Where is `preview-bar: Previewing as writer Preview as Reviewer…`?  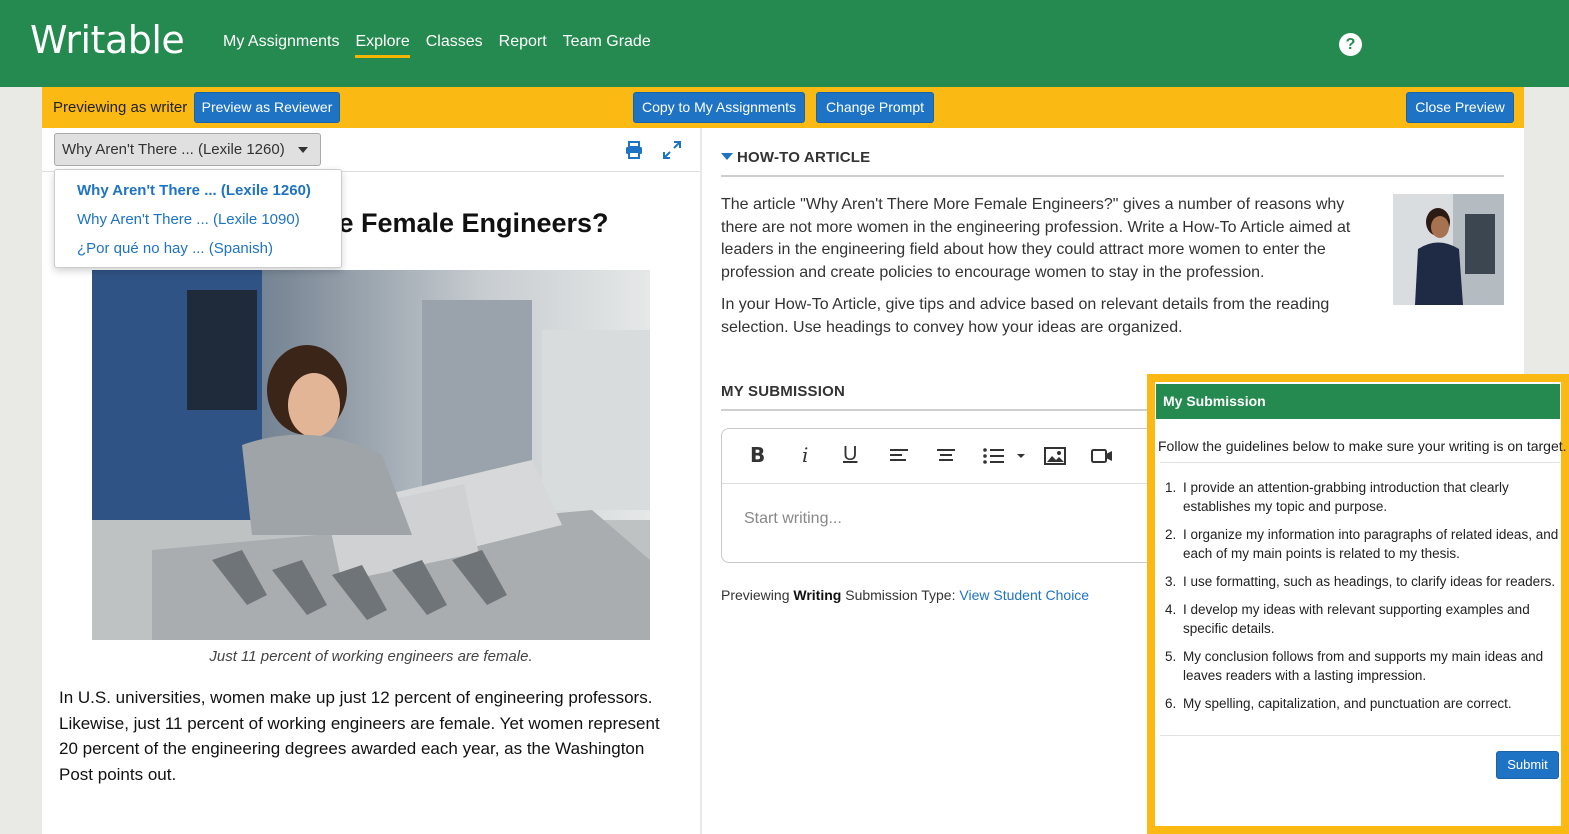 preview-bar: Previewing as writer Preview as Reviewer… is located at coordinates (783, 107).